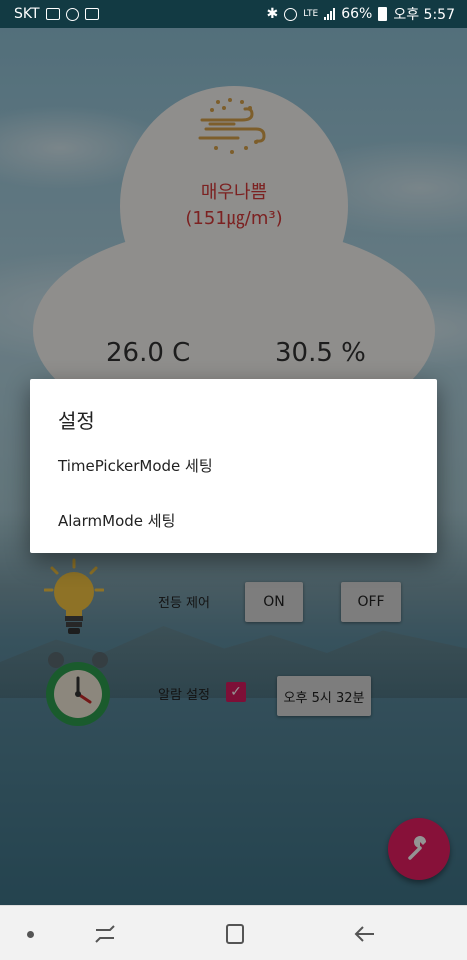 The image size is (467, 960). Describe the element at coordinates (365, 934) in the screenshot. I see `back-icon` at that location.